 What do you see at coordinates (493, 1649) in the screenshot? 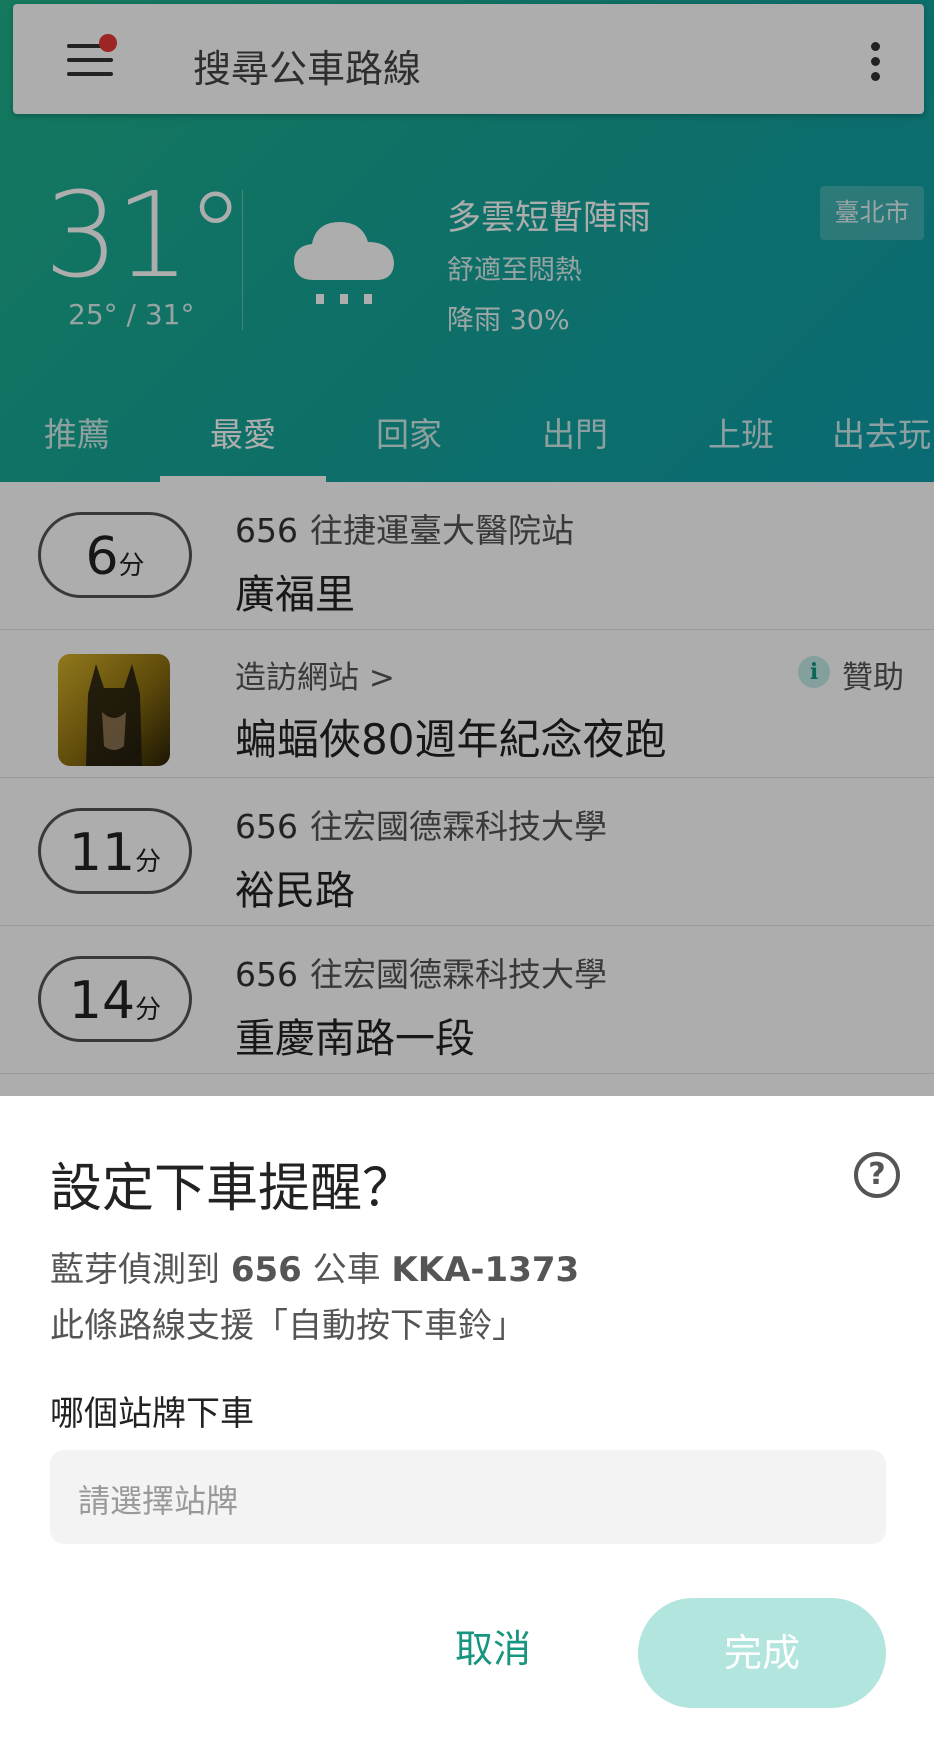
I see `cancel-button: 取消` at bounding box center [493, 1649].